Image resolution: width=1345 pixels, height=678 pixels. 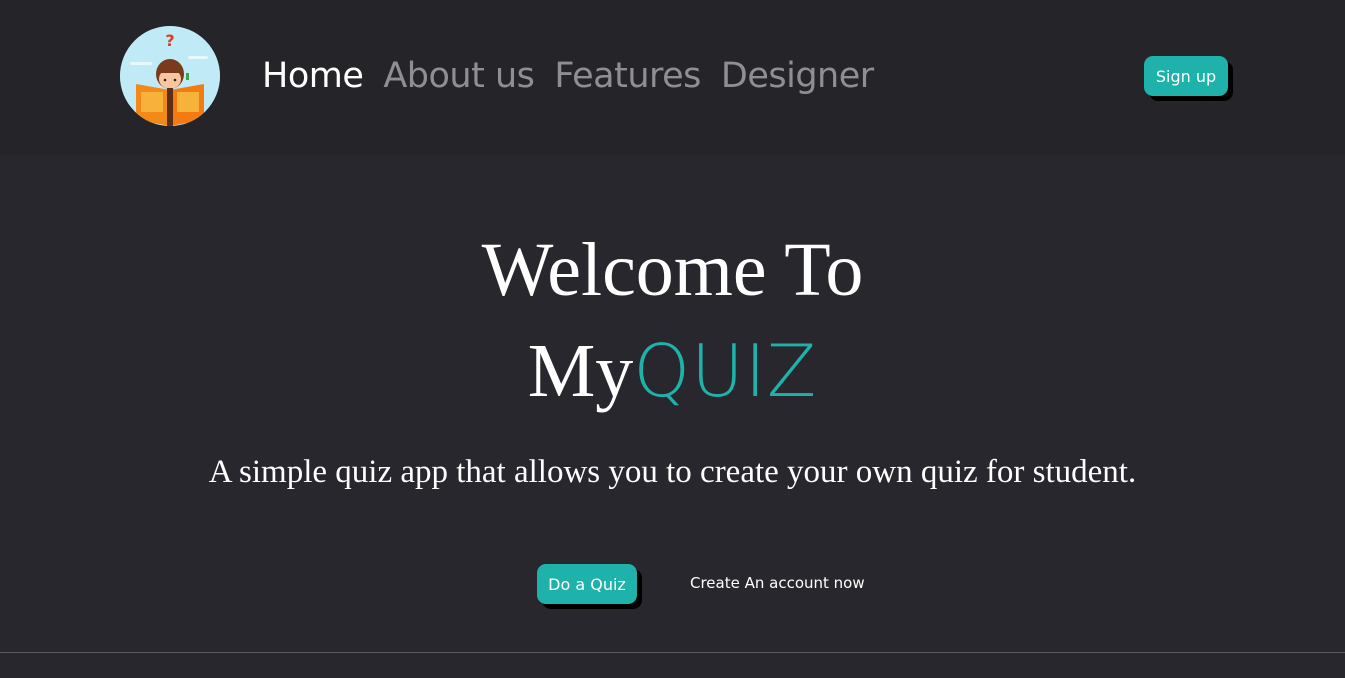 I want to click on section-divider, so click(x=672, y=652).